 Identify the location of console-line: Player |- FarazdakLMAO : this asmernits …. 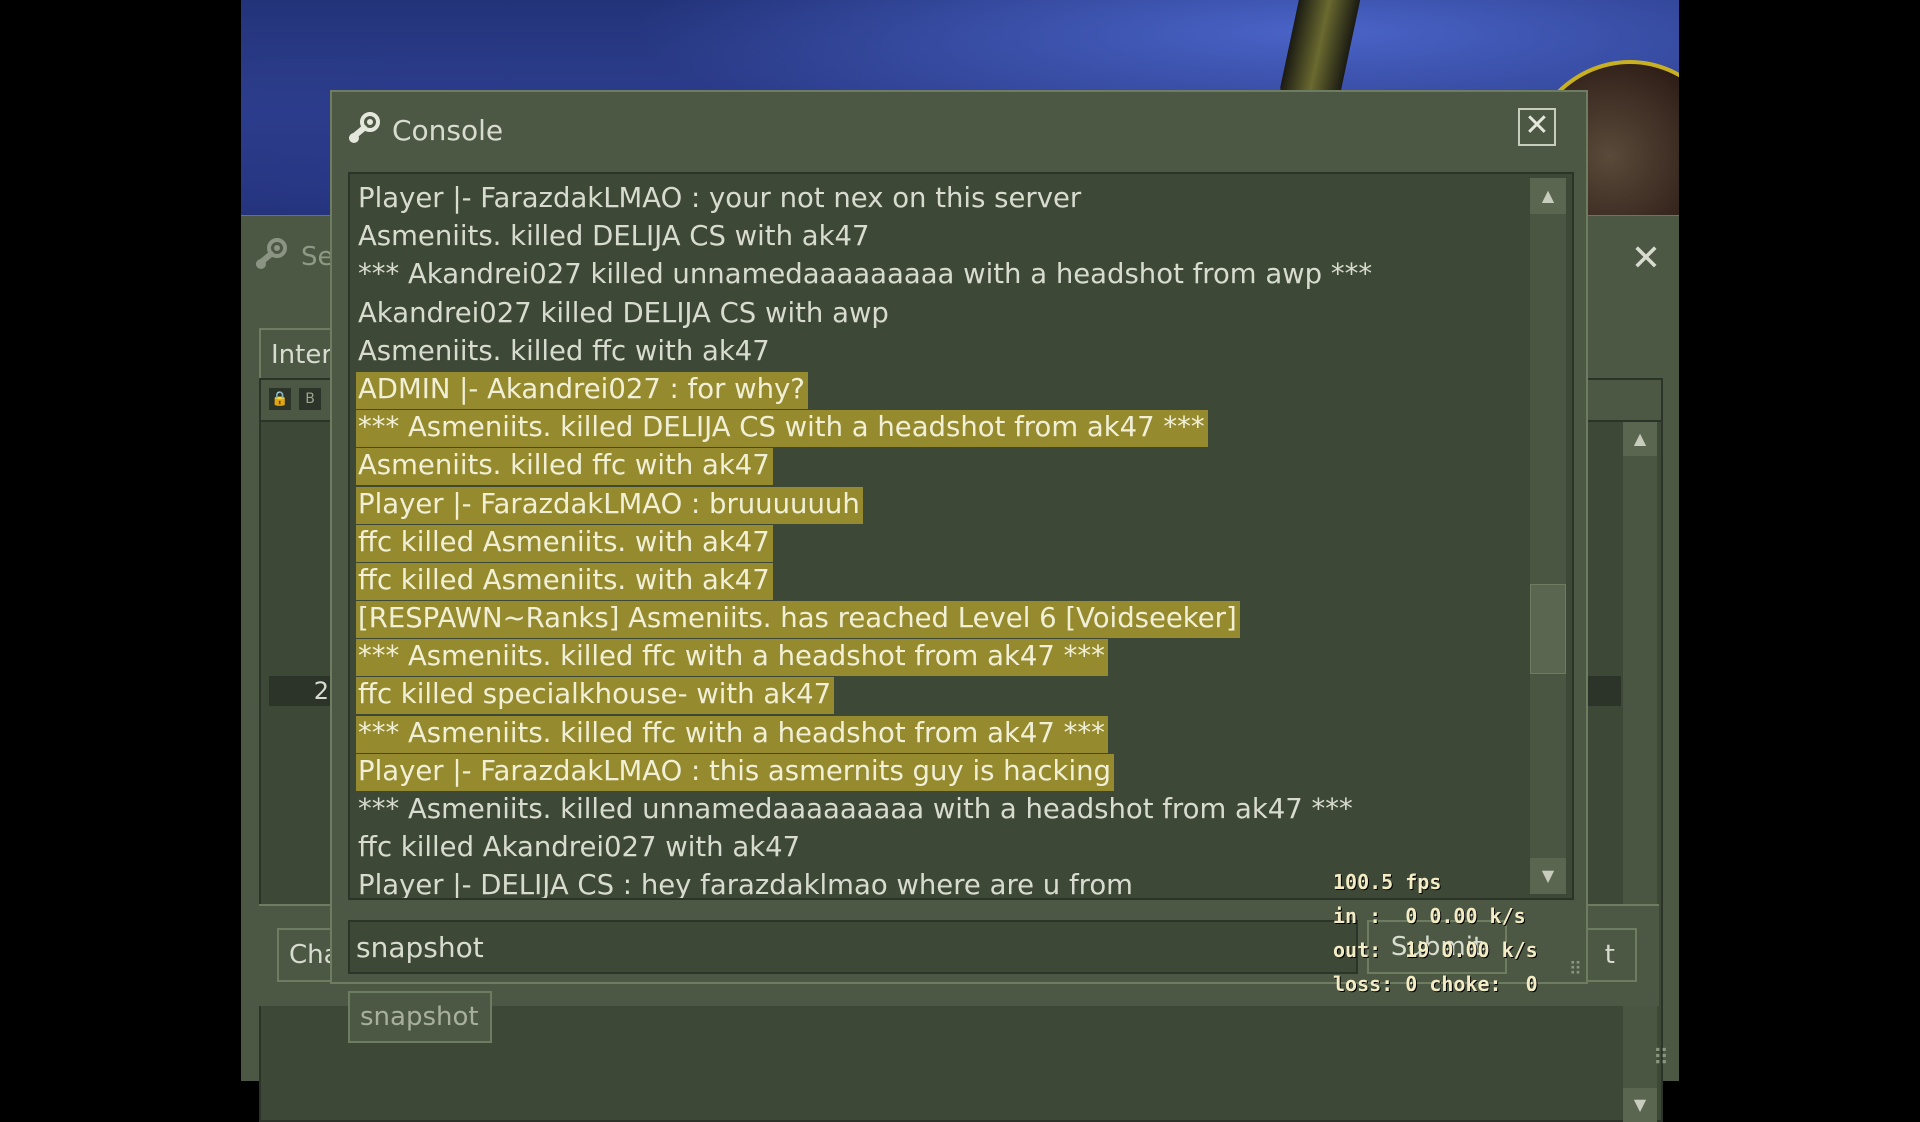
(941, 773).